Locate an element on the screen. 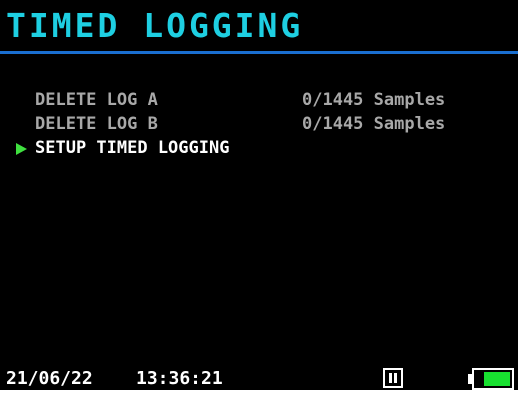 This screenshot has width=518, height=398. battery-body is located at coordinates (493, 379).